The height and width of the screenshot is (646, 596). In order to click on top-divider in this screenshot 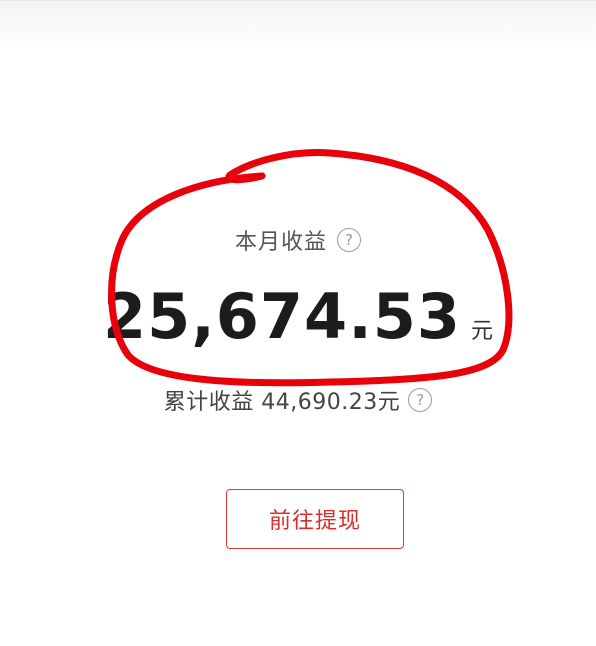, I will do `click(298, 24)`.